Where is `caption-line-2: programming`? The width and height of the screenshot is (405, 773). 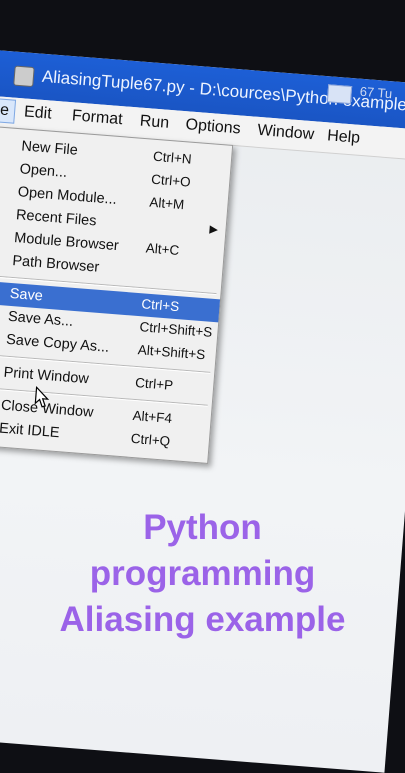 caption-line-2: programming is located at coordinates (202, 573).